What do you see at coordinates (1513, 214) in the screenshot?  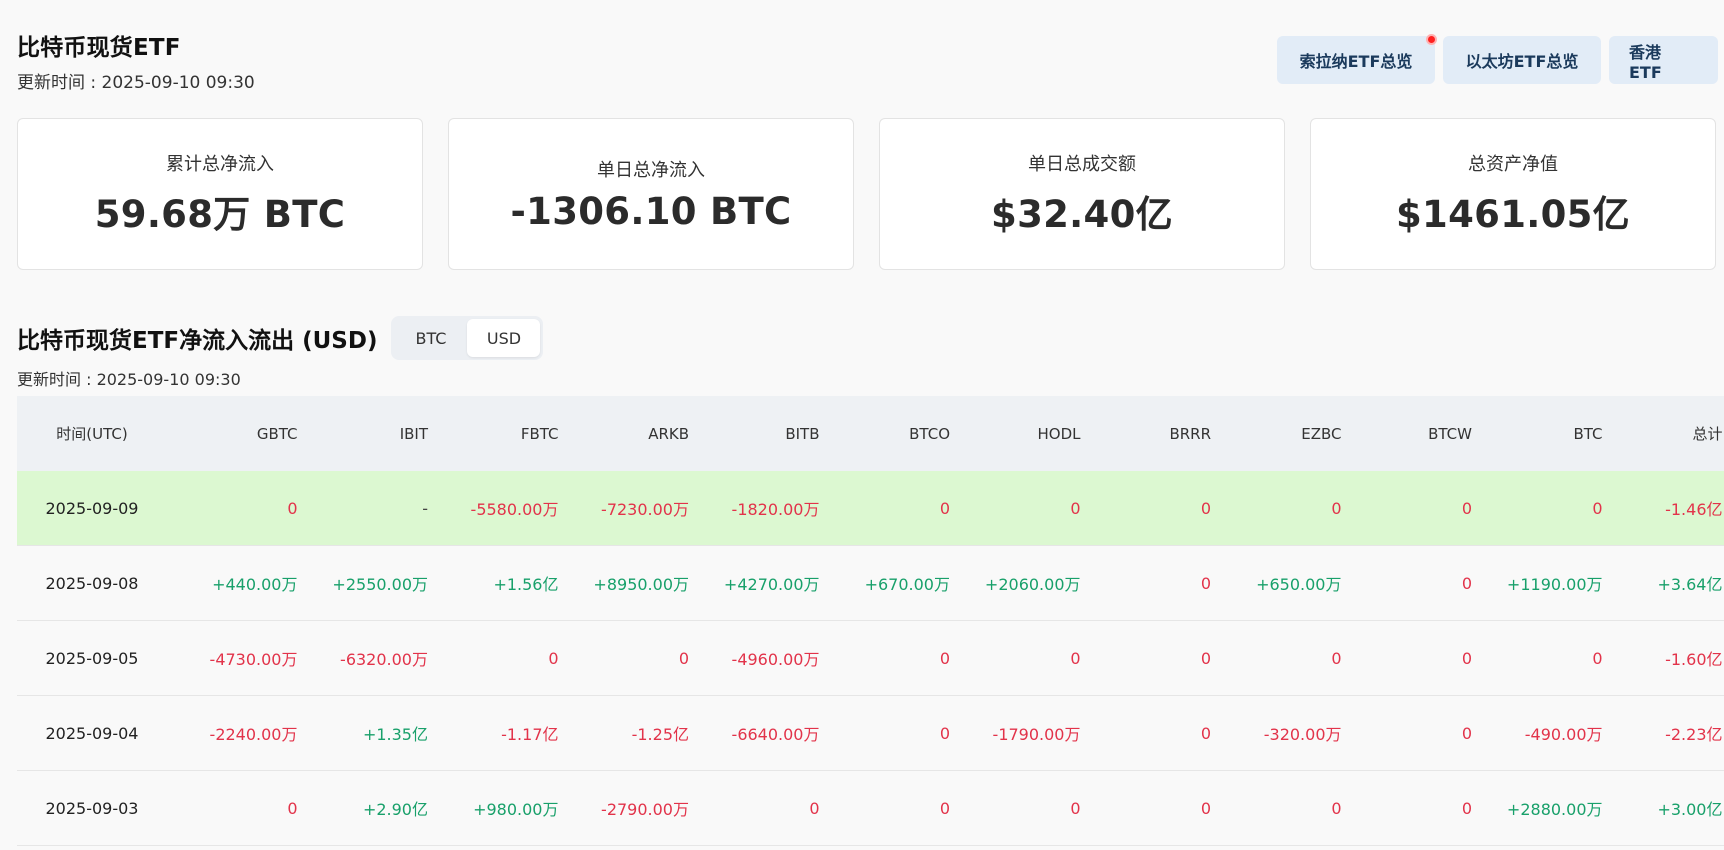 I see `stat-card-value: $1461.05亿` at bounding box center [1513, 214].